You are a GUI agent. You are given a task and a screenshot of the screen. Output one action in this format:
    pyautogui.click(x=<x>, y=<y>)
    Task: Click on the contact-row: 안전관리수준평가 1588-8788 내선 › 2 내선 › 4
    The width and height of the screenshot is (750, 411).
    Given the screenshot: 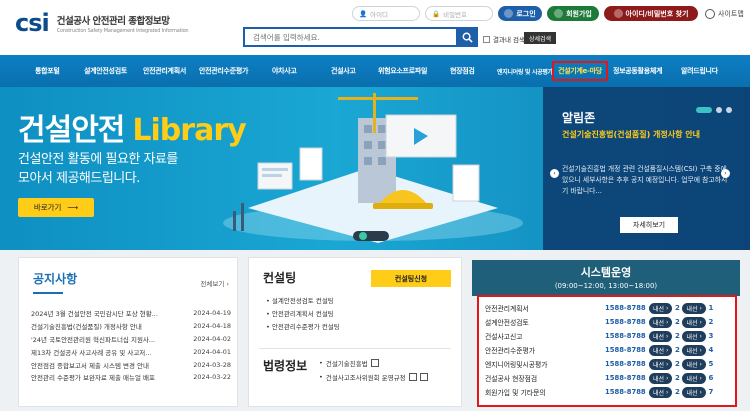 What is the action you would take?
    pyautogui.click(x=599, y=350)
    